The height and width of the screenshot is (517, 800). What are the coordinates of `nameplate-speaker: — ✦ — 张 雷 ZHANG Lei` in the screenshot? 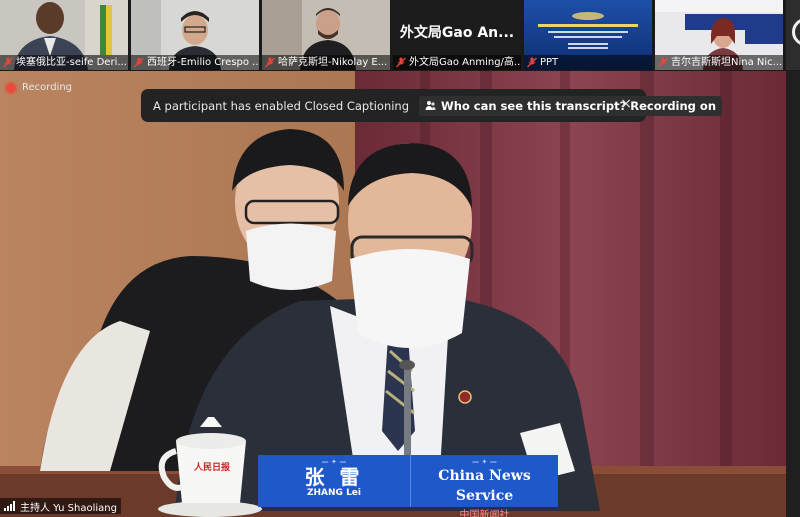 It's located at (334, 481).